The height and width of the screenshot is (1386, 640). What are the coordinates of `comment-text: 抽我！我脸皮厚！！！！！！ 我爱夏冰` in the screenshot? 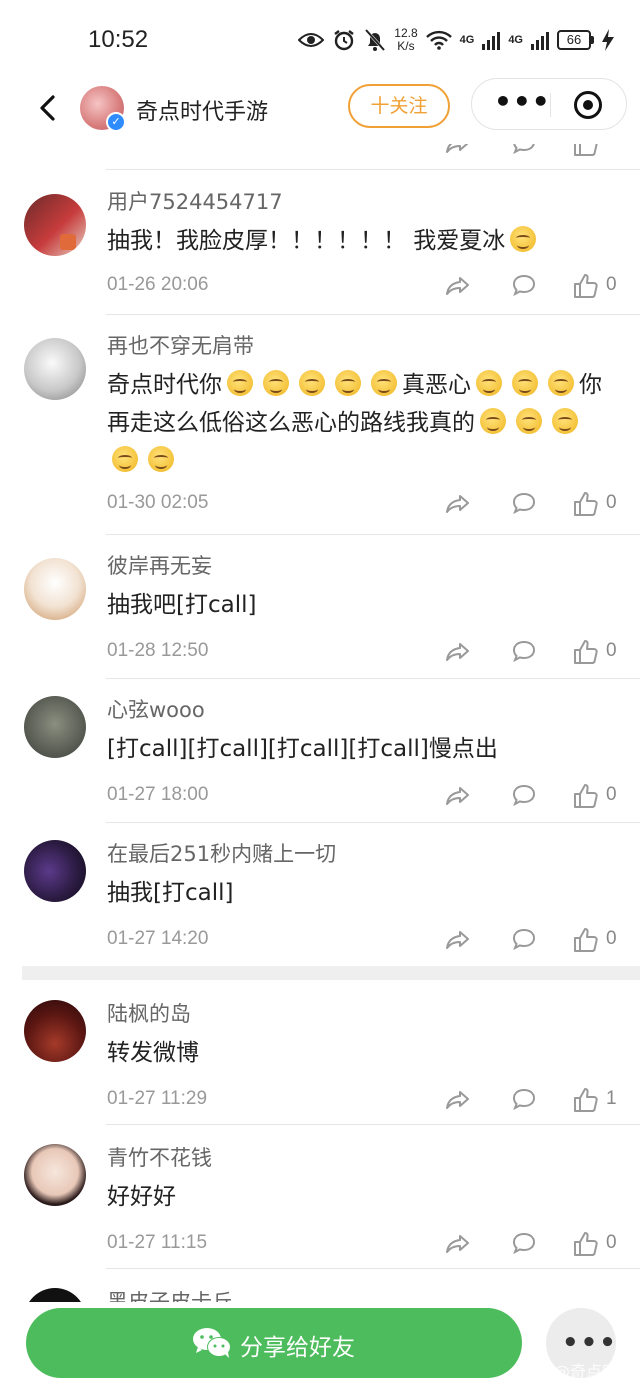 It's located at (362, 241).